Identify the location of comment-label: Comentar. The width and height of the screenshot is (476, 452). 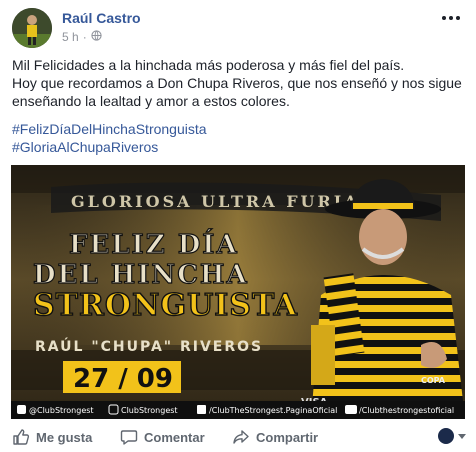
(174, 437).